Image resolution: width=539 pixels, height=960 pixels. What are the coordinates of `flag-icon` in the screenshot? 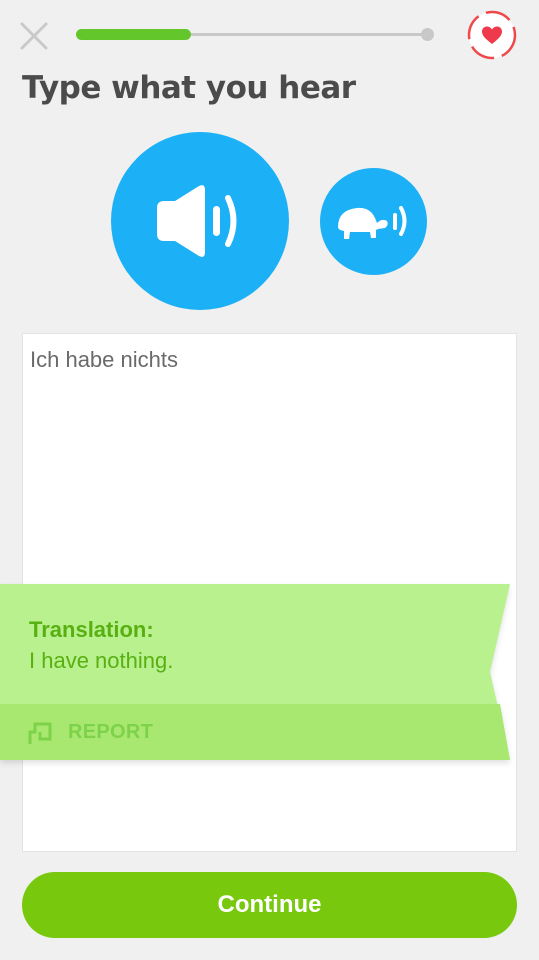 It's located at (40, 733).